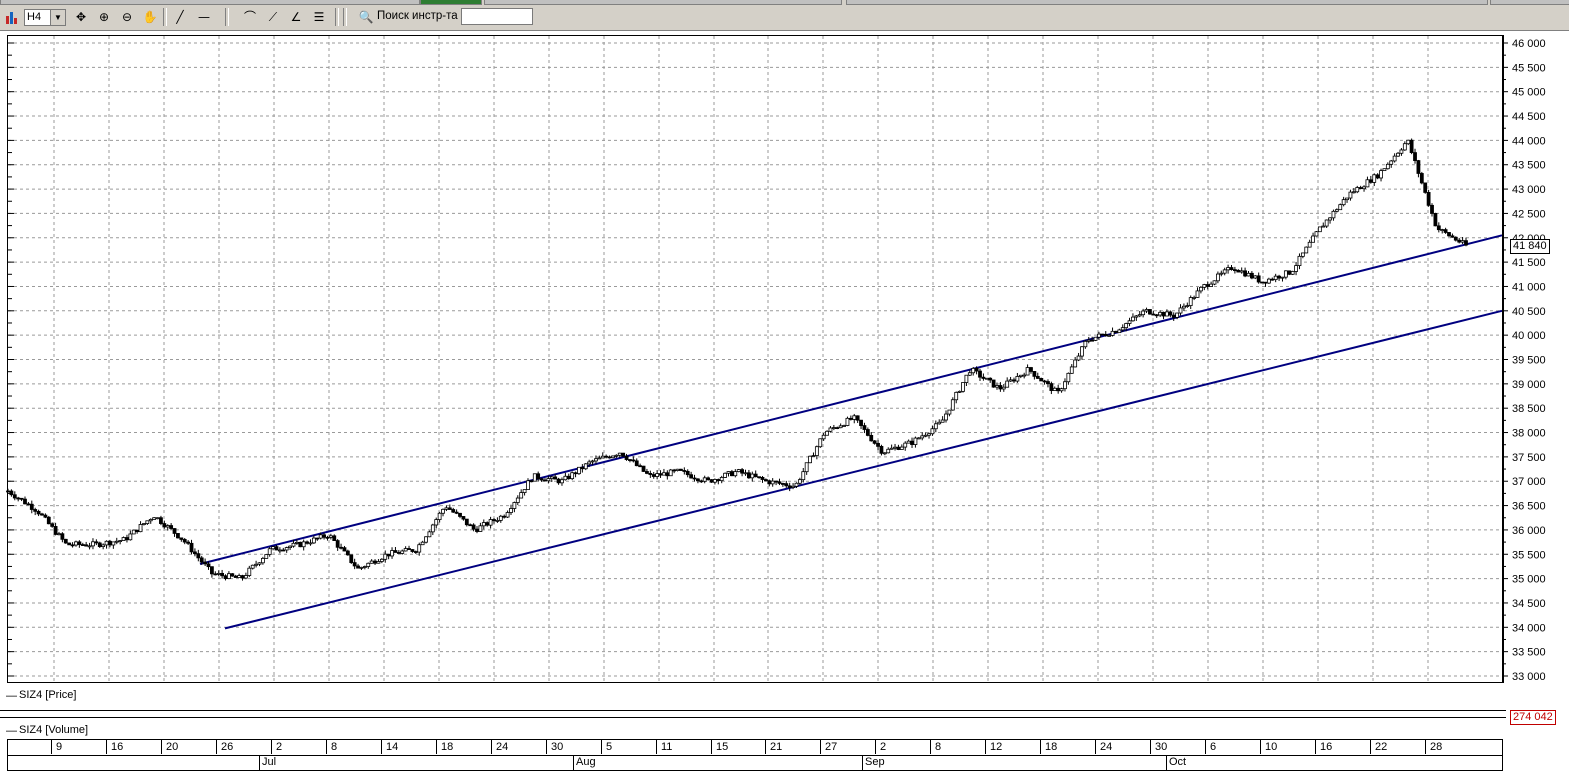 This screenshot has height=771, width=1569. Describe the element at coordinates (1529, 336) in the screenshot. I see `y-tick-label: 40 000` at that location.